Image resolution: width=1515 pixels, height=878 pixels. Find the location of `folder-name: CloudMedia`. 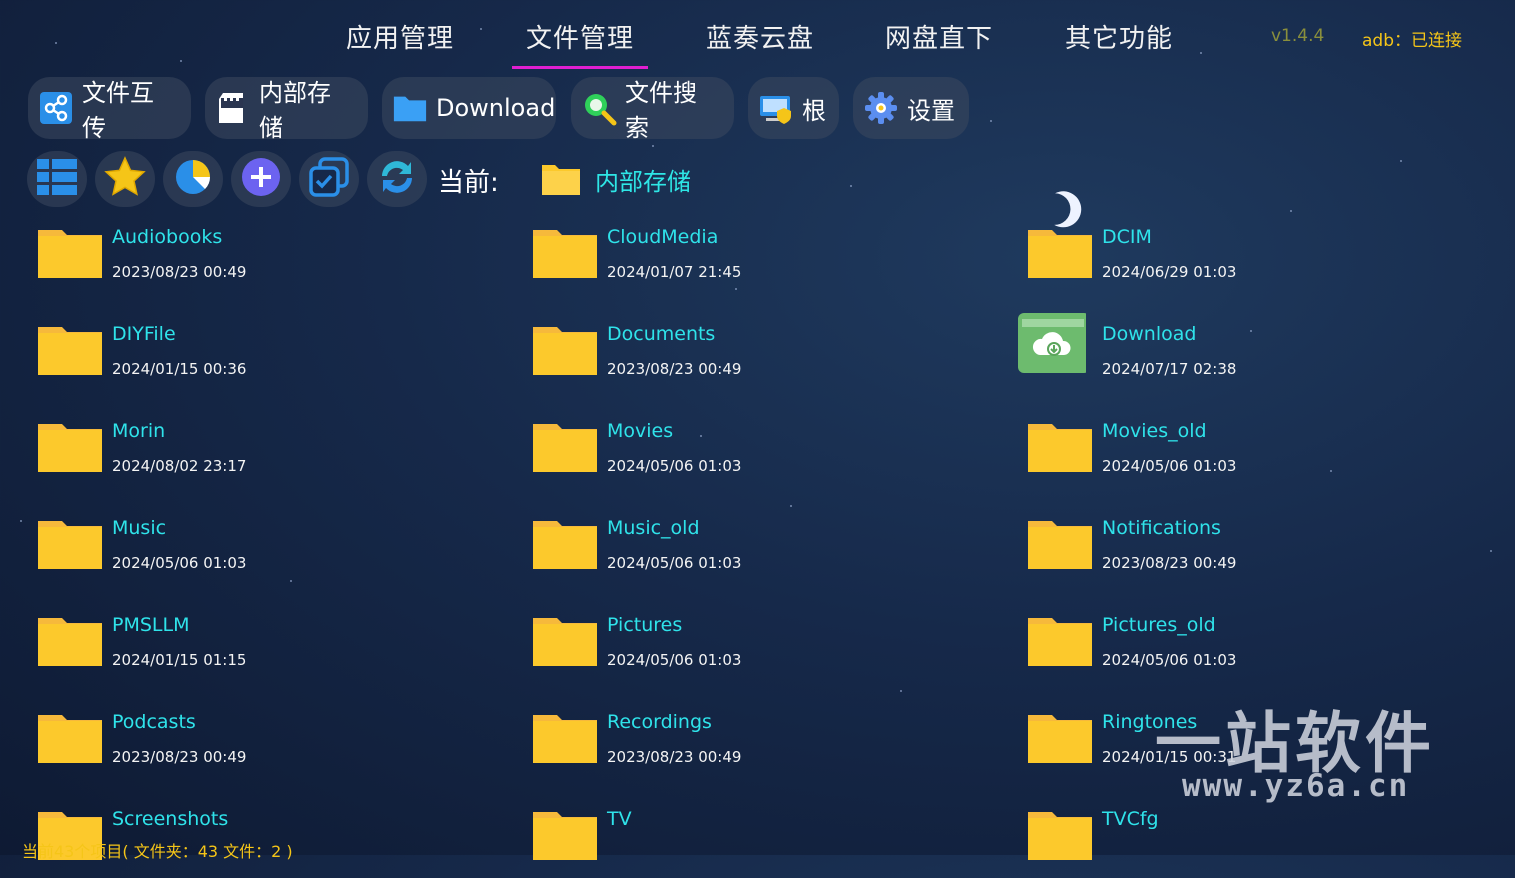

folder-name: CloudMedia is located at coordinates (663, 237).